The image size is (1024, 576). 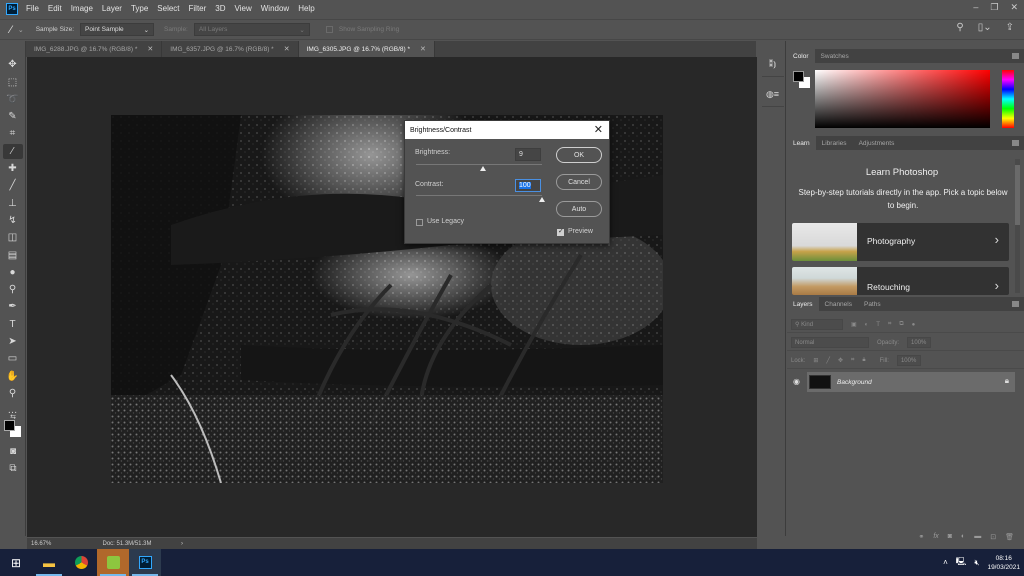 I want to click on lasso-tool: ➰, so click(x=13, y=99).